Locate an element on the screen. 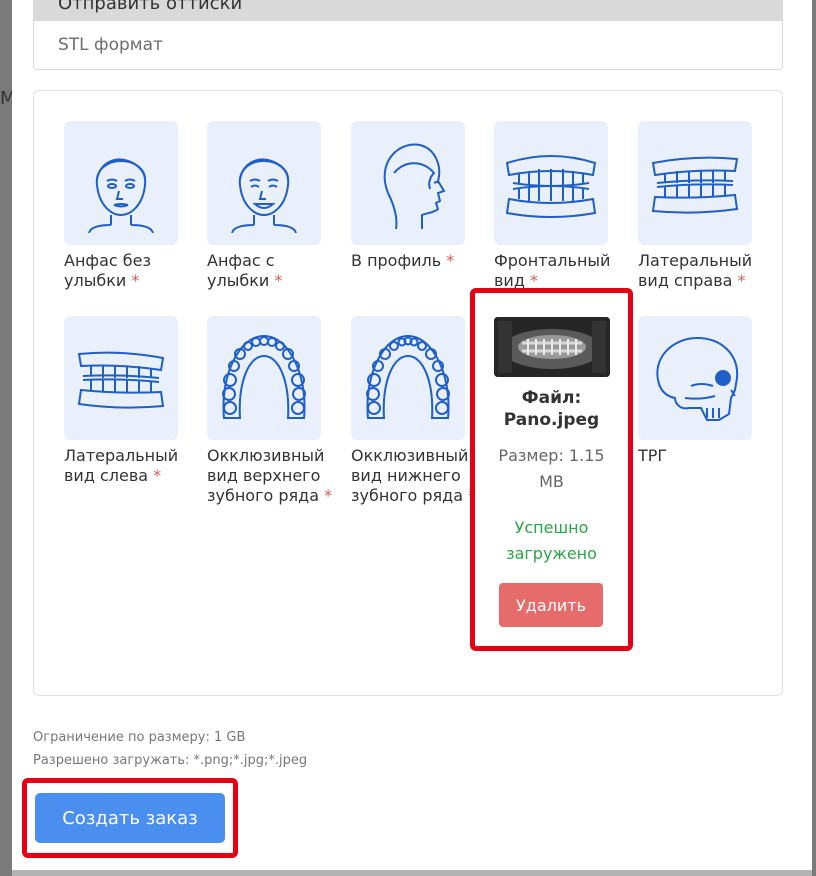 The height and width of the screenshot is (876, 816). tile-face-profile: В профиль * is located at coordinates (416, 196).